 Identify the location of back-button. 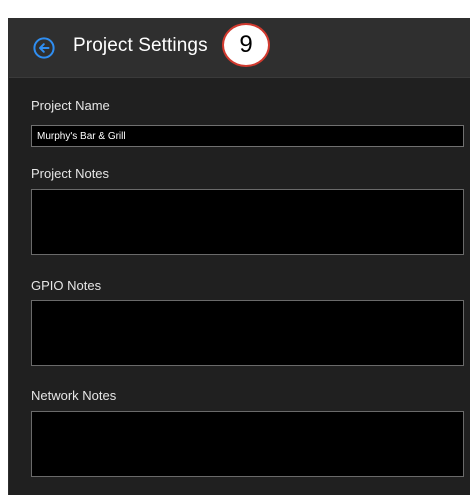
(44, 48).